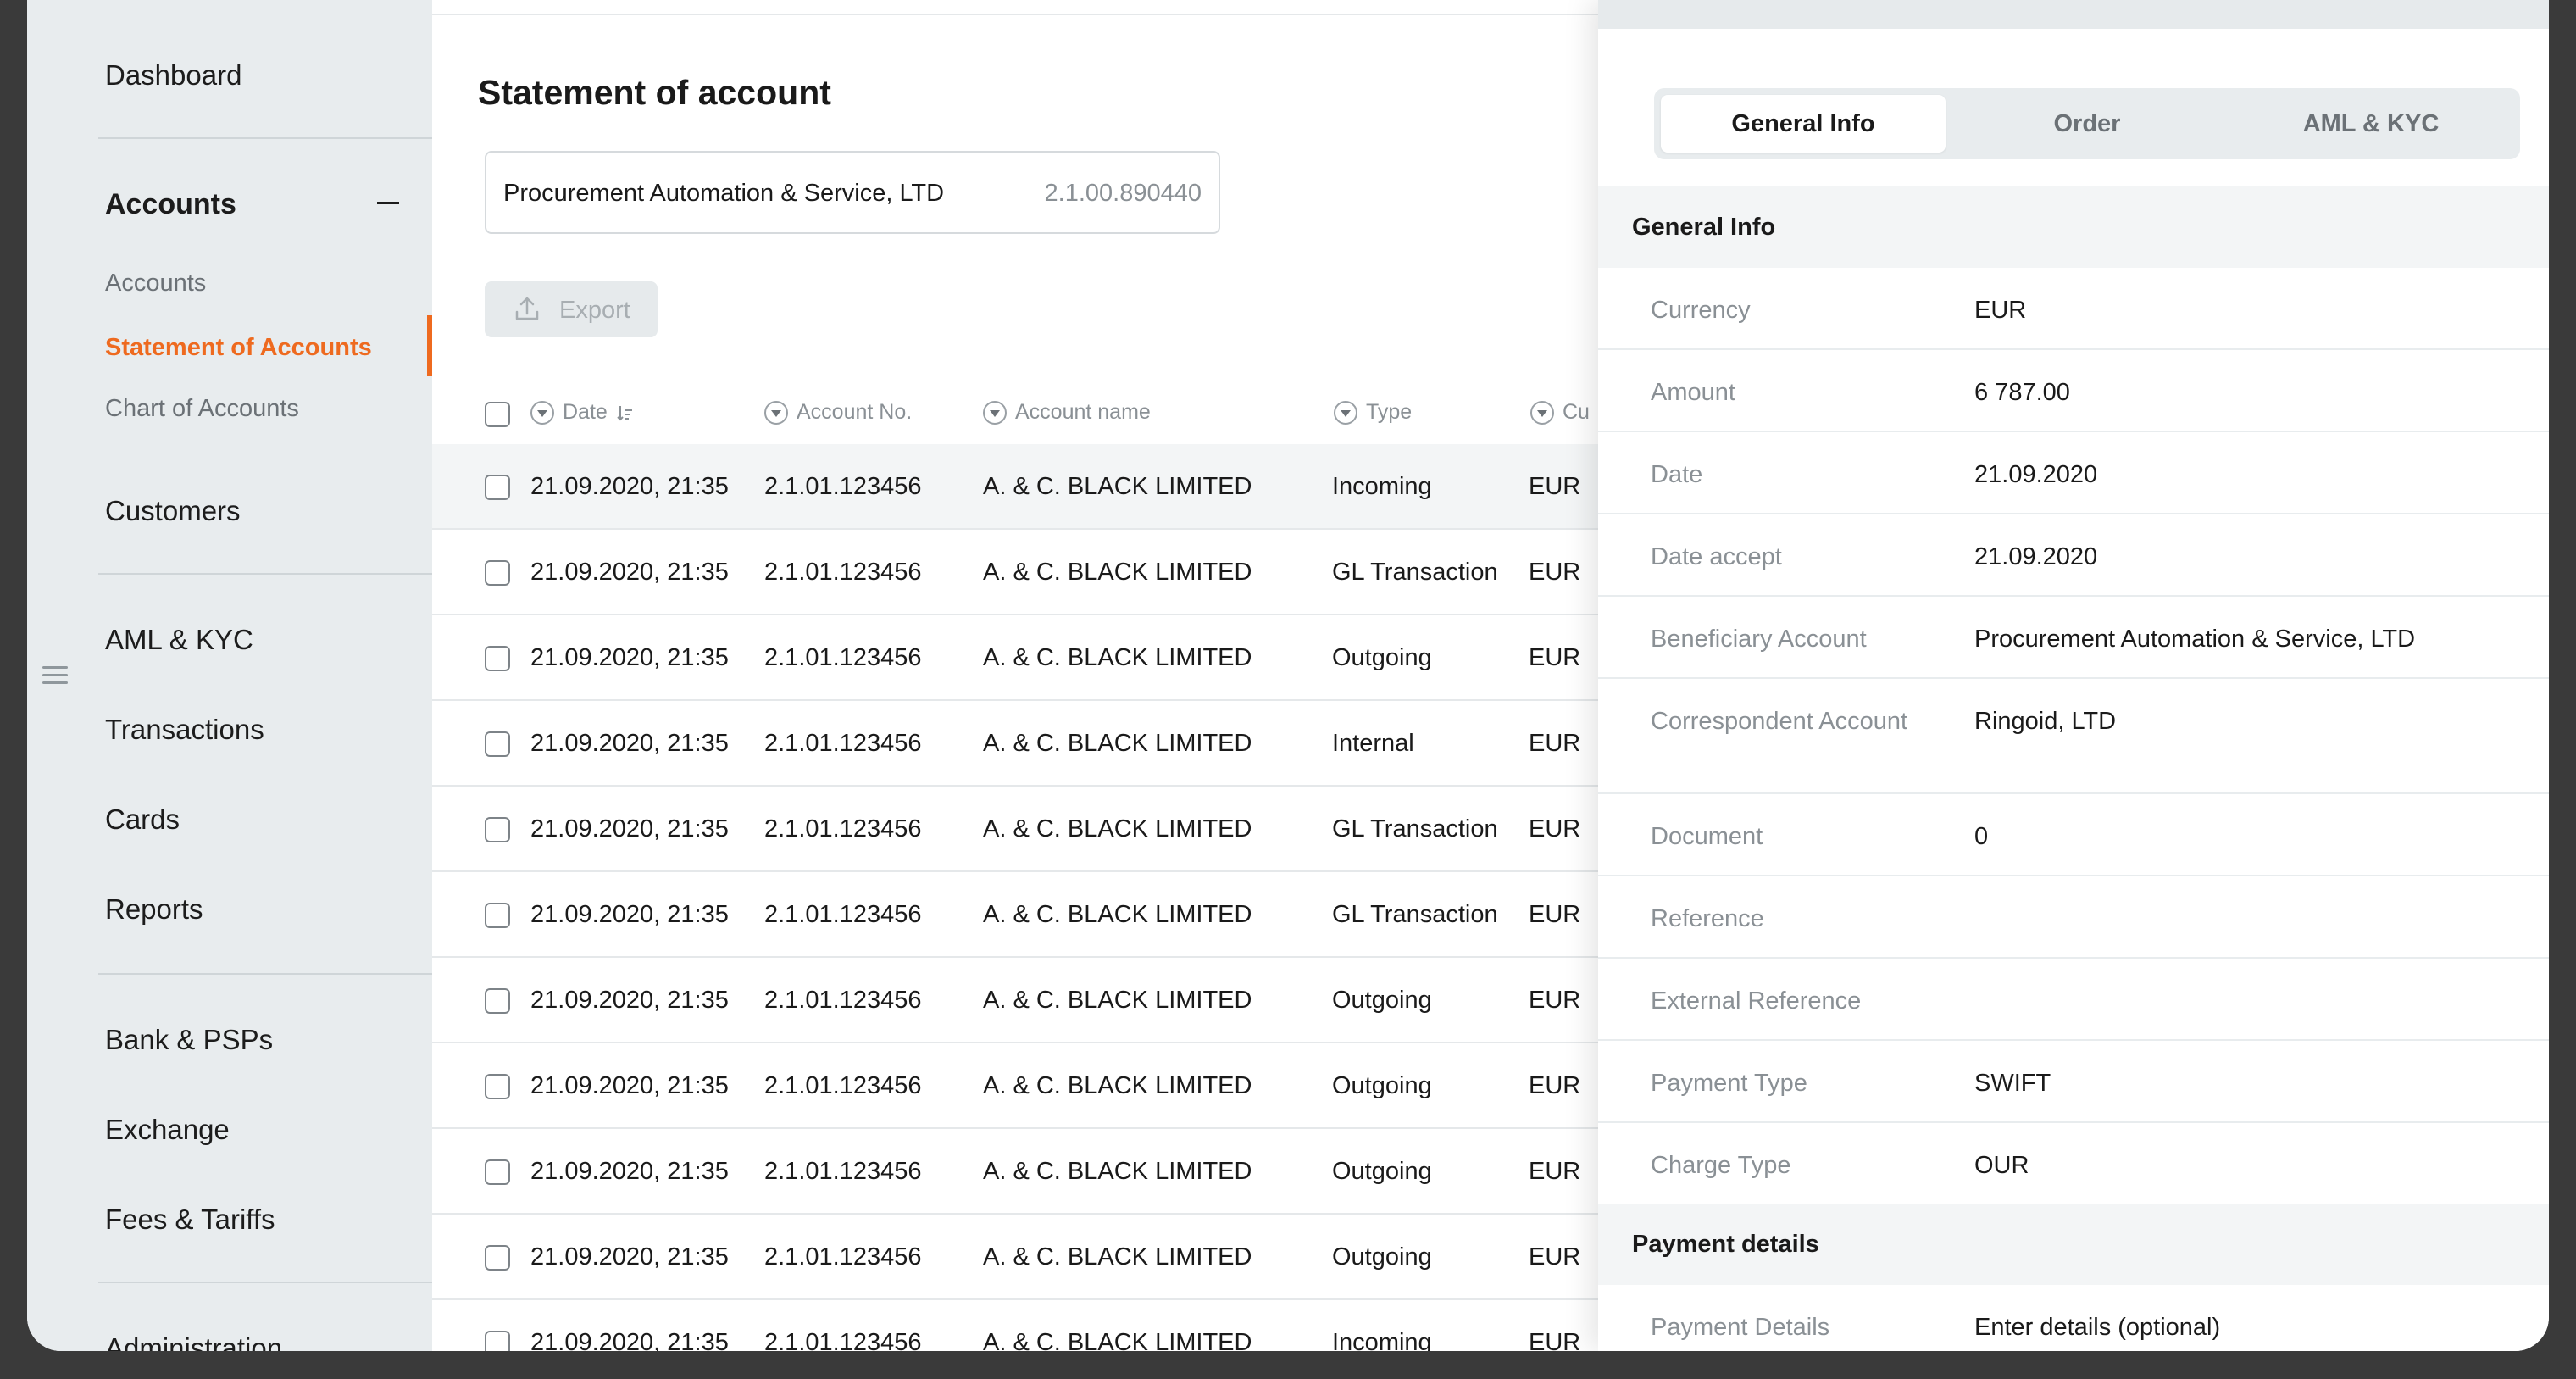 Image resolution: width=2576 pixels, height=1379 pixels. What do you see at coordinates (2073, 1000) in the screenshot?
I see `info-row: External Reference` at bounding box center [2073, 1000].